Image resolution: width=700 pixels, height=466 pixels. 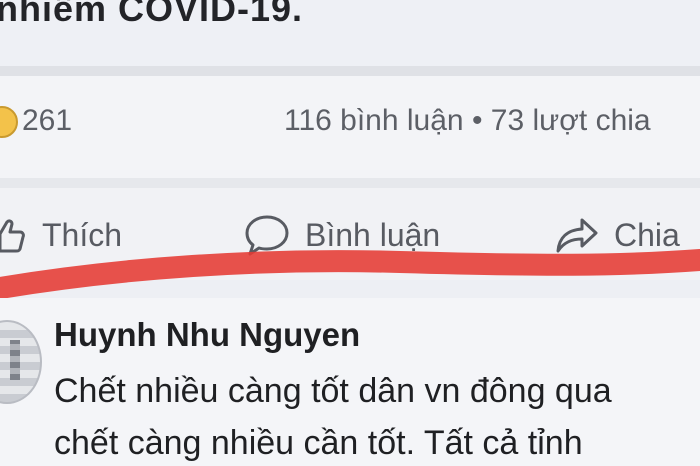 What do you see at coordinates (152, 14) in the screenshot?
I see `post-text: nhiễm COVID-19.` at bounding box center [152, 14].